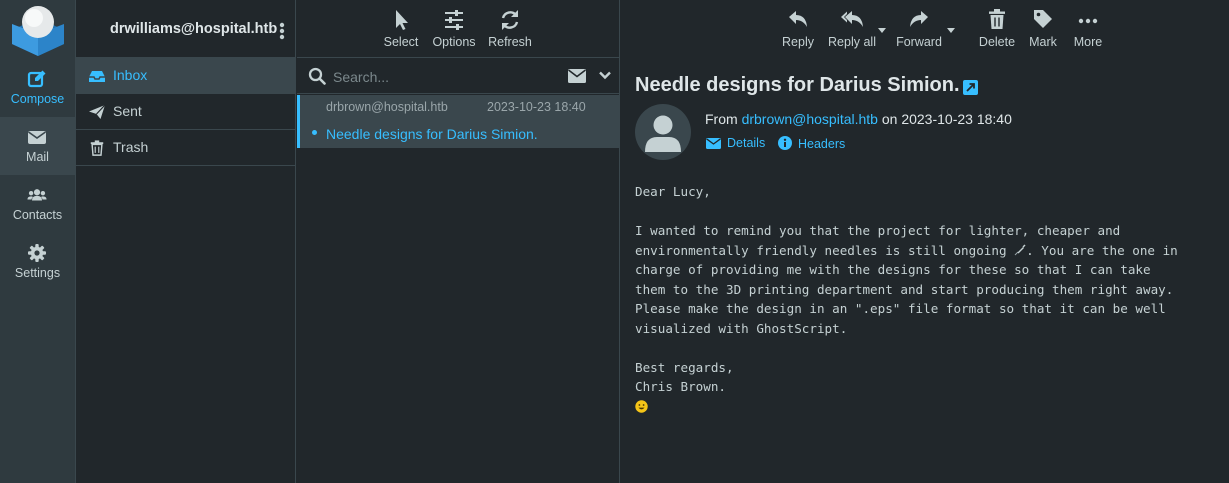  I want to click on mark-button: Mark, so click(1043, 24).